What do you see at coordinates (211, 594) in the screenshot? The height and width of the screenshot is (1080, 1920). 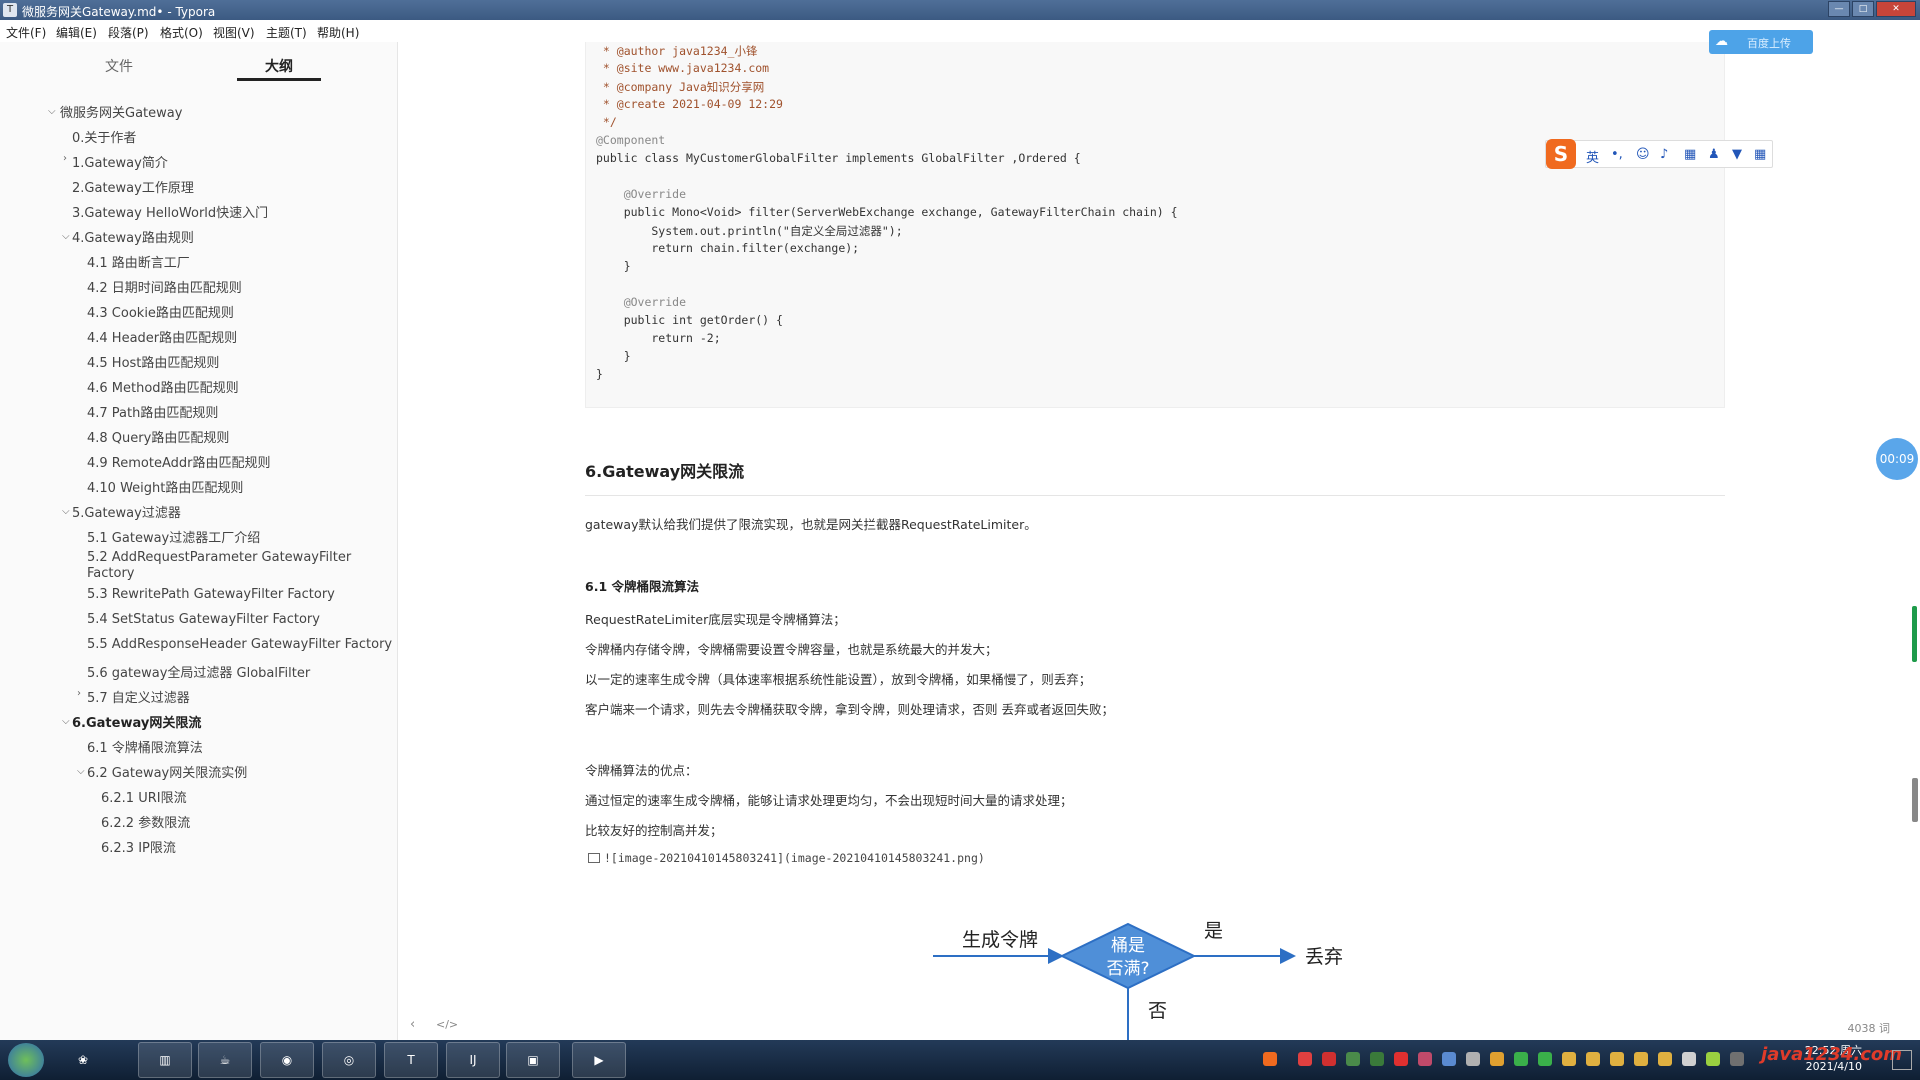 I see `outline-item: 5.3 RewritePath GatewayFilter Factory` at bounding box center [211, 594].